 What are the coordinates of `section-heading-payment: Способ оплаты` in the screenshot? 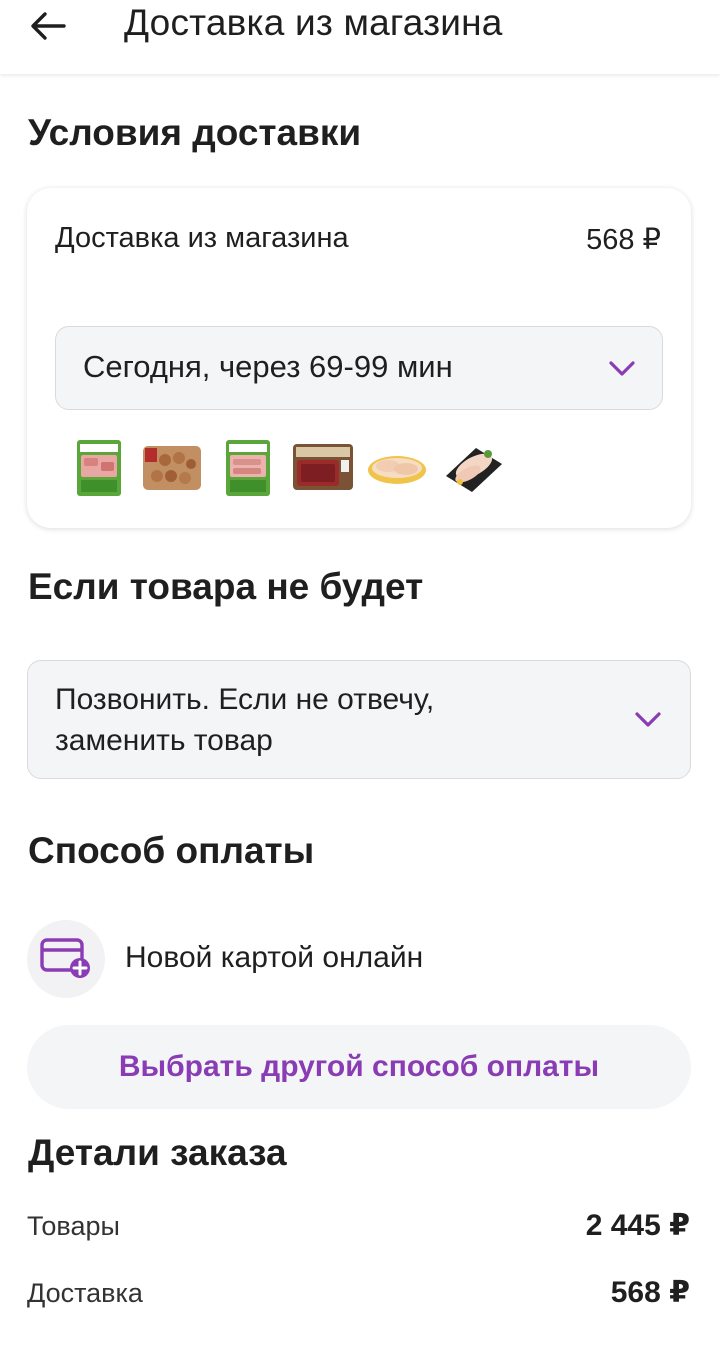 It's located at (171, 850).